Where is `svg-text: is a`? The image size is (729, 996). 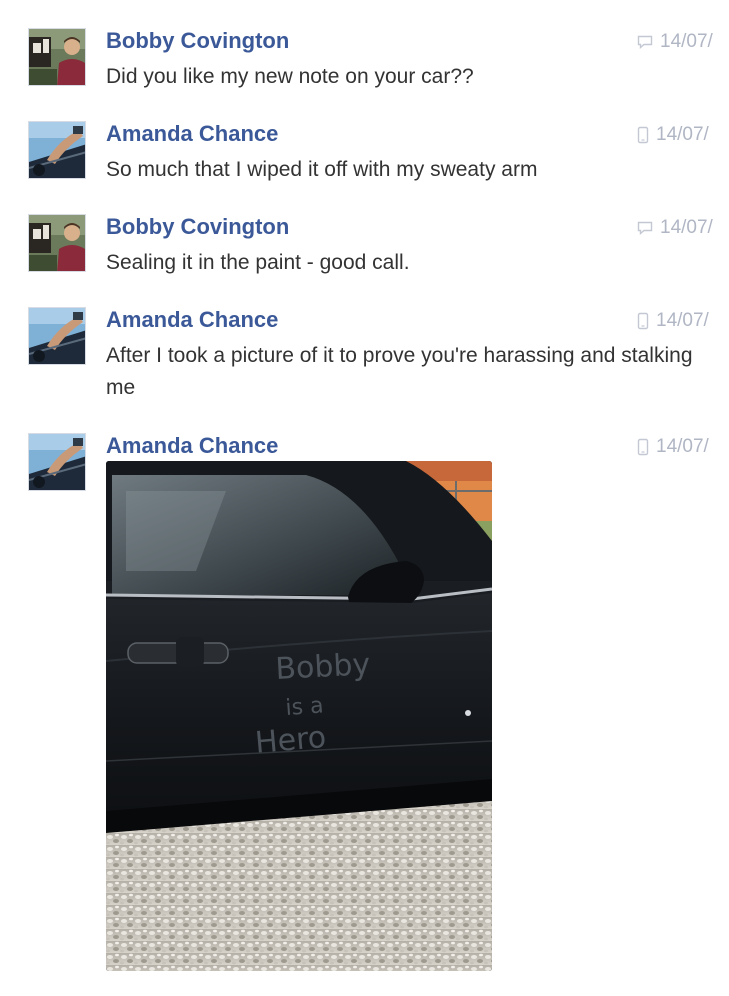 svg-text: is a is located at coordinates (305, 707).